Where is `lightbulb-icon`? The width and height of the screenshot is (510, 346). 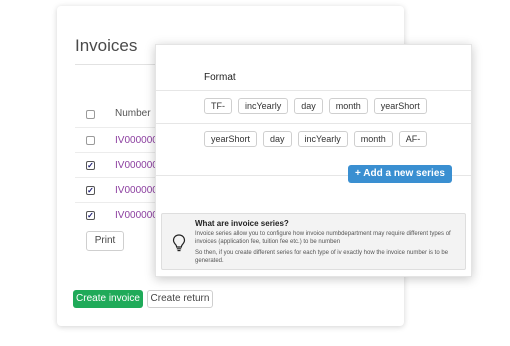
lightbulb-icon is located at coordinates (179, 243).